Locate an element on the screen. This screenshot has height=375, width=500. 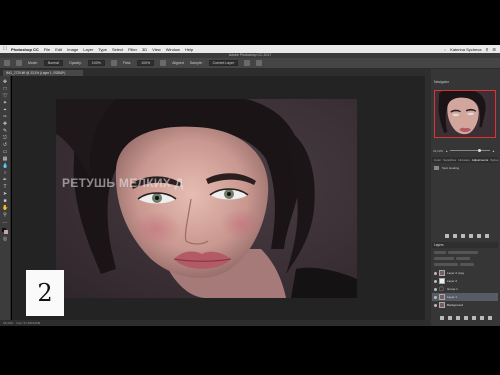
menu-type: Type is located at coordinates (102, 49).